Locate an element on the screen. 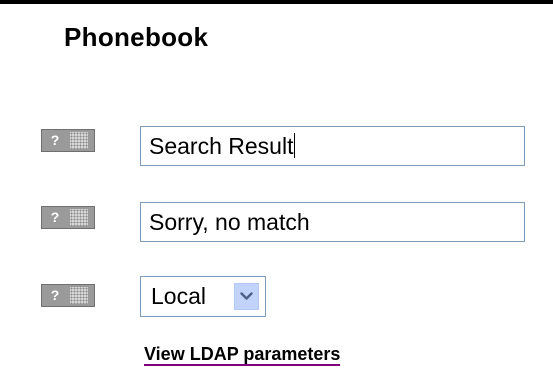 This screenshot has height=374, width=553. help-button-search-result: ? is located at coordinates (68, 140).